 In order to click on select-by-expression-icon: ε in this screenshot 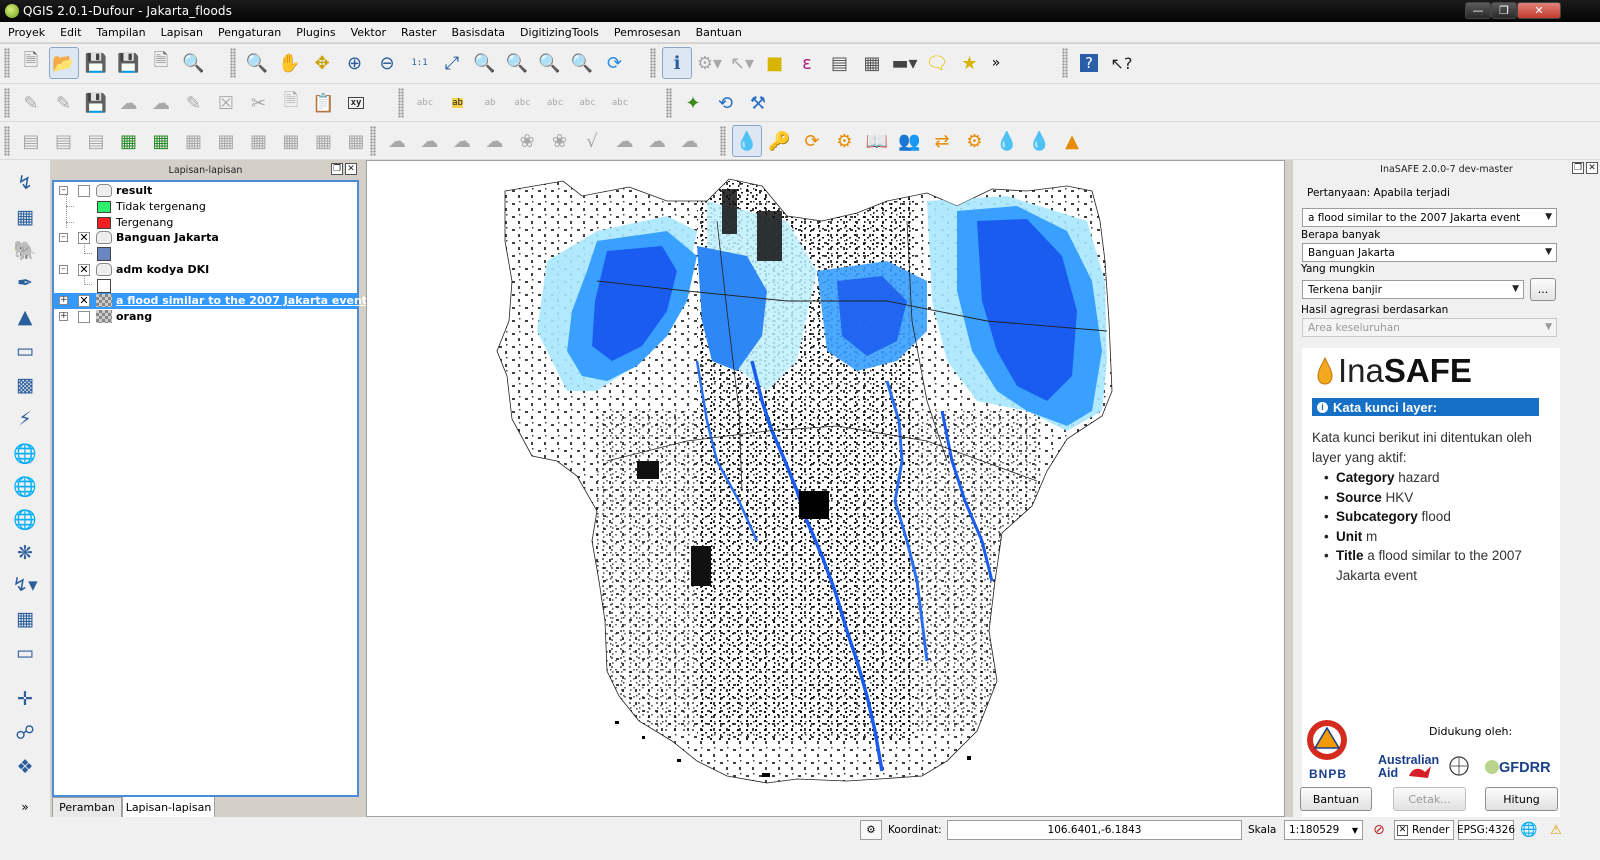, I will do `click(807, 63)`.